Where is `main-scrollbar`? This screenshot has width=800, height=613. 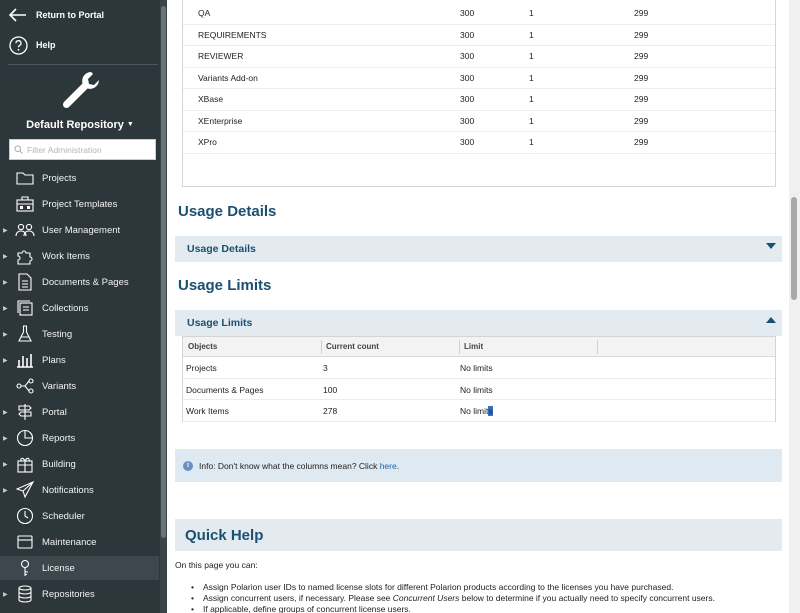
main-scrollbar is located at coordinates (794, 306).